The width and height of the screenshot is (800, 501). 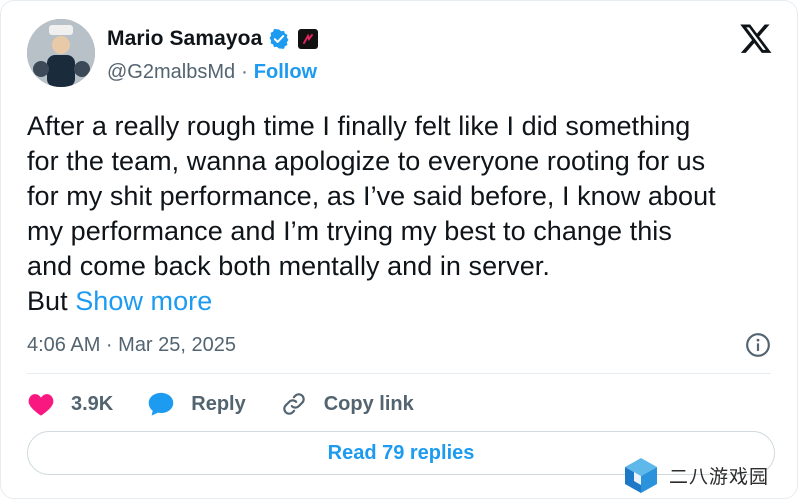 I want to click on show-more-link: Show more, so click(x=143, y=301).